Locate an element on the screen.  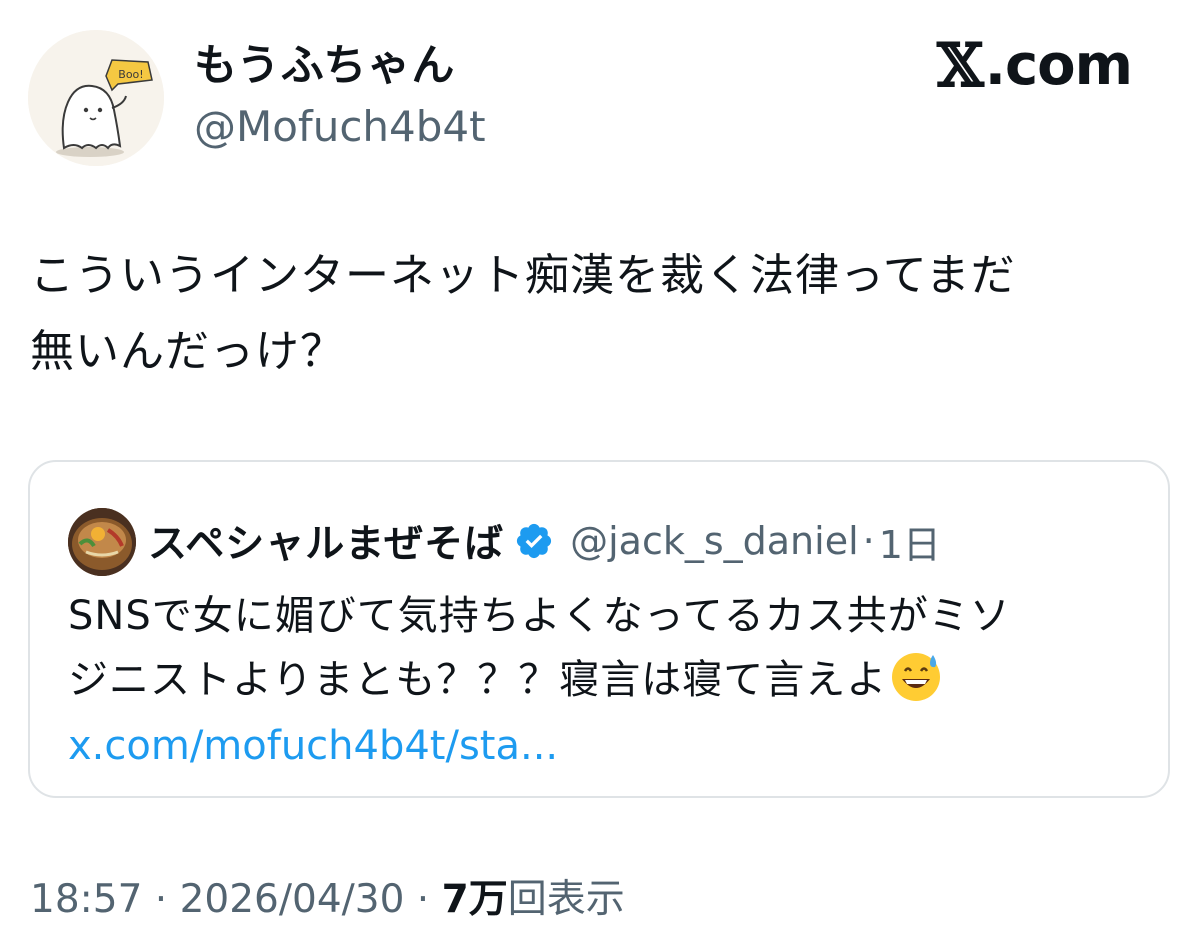
quoted-handle: @jack_s_daniel is located at coordinates (714, 541).